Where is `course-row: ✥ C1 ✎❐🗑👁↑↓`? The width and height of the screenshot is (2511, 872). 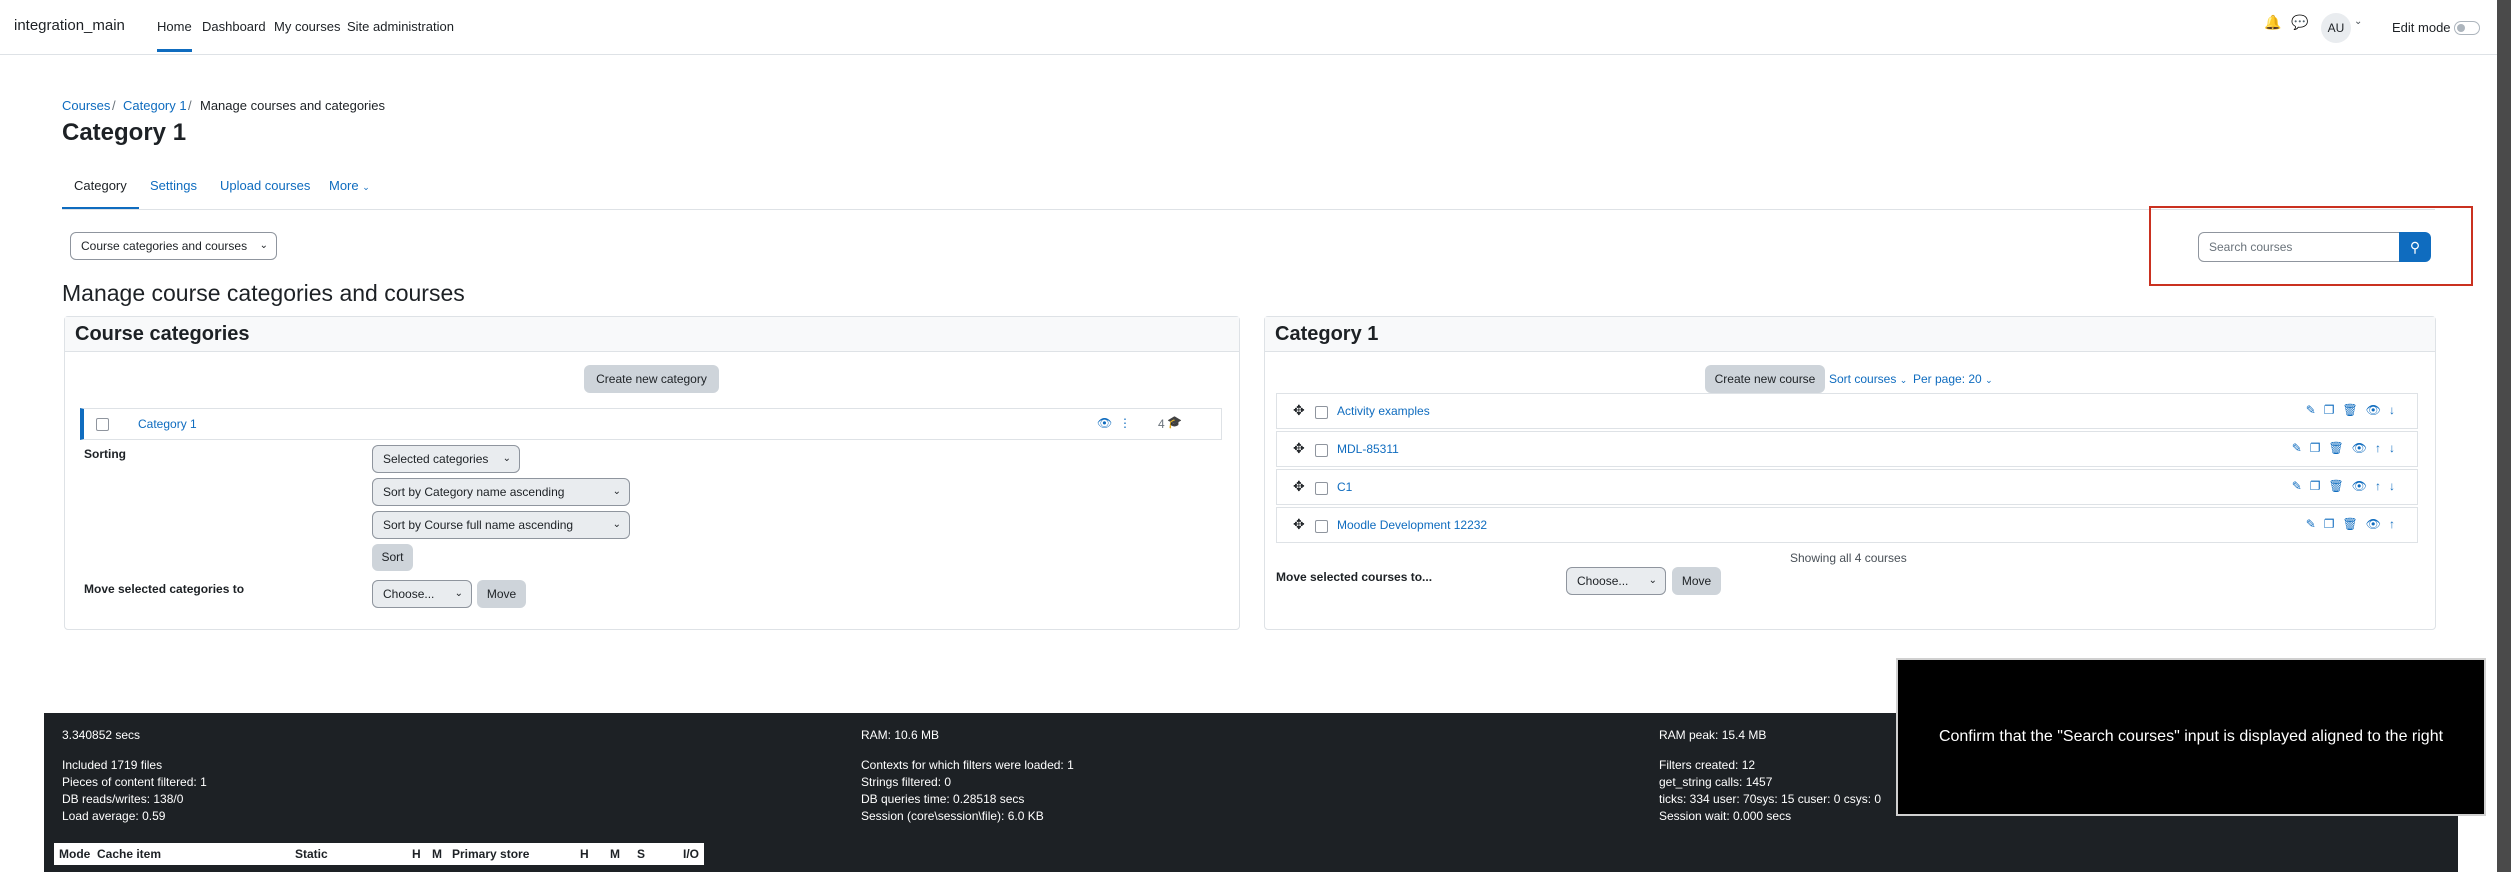 course-row: ✥ C1 ✎❐🗑👁↑↓ is located at coordinates (1847, 487).